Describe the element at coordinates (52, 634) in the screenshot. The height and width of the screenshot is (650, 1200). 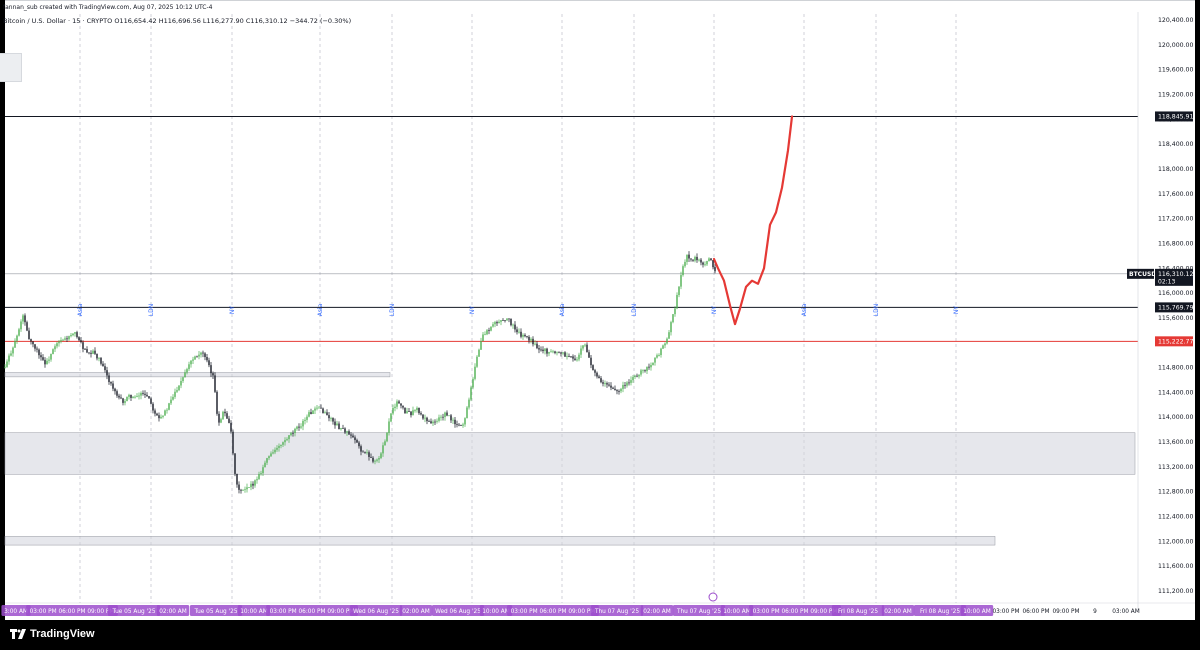
I see `tradingview-brand: TradingView` at that location.